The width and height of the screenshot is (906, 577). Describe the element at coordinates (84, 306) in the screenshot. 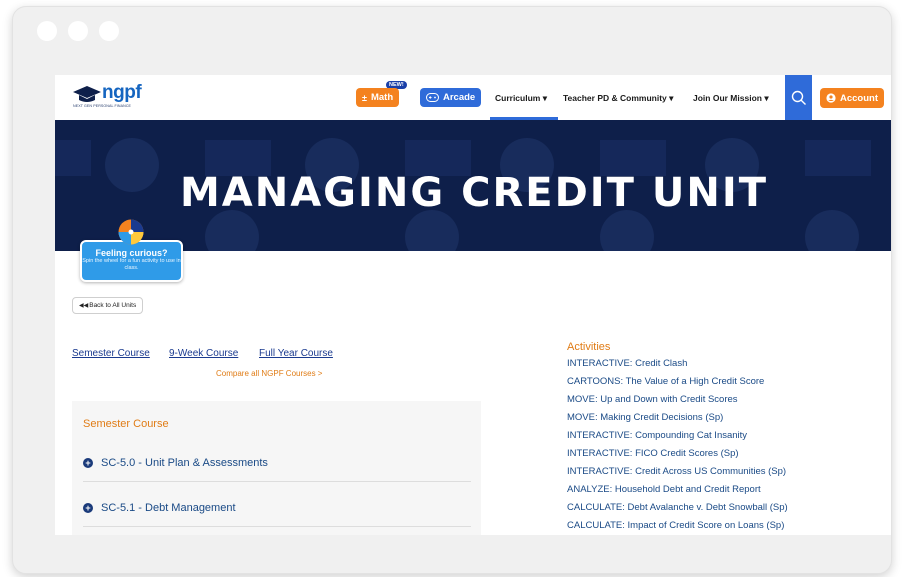

I see `double-chevron-left-icon: ◀◀` at that location.